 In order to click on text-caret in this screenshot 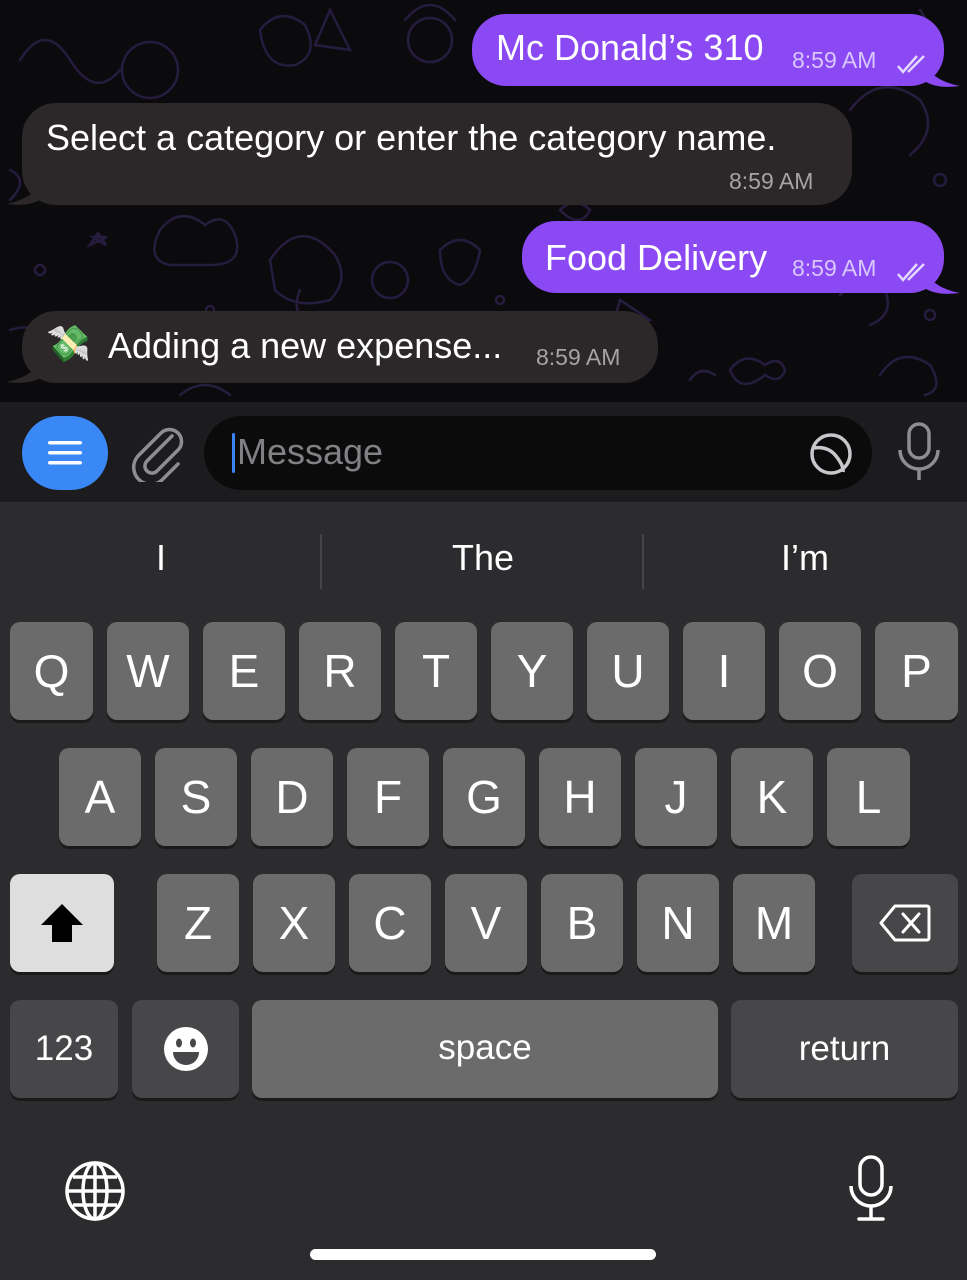, I will do `click(233, 453)`.